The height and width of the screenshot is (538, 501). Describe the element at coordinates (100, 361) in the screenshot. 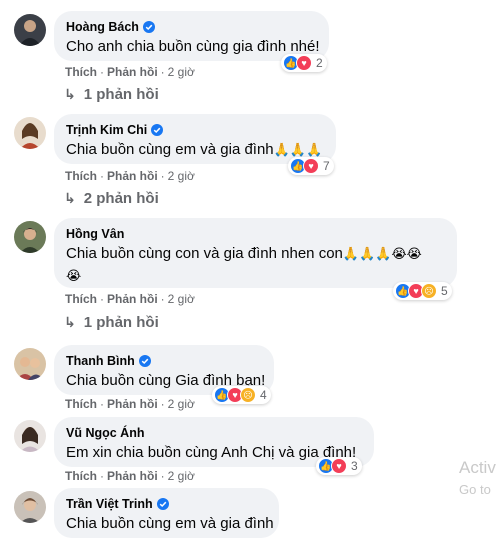

I see `commenter-name: Thanh Bình` at that location.